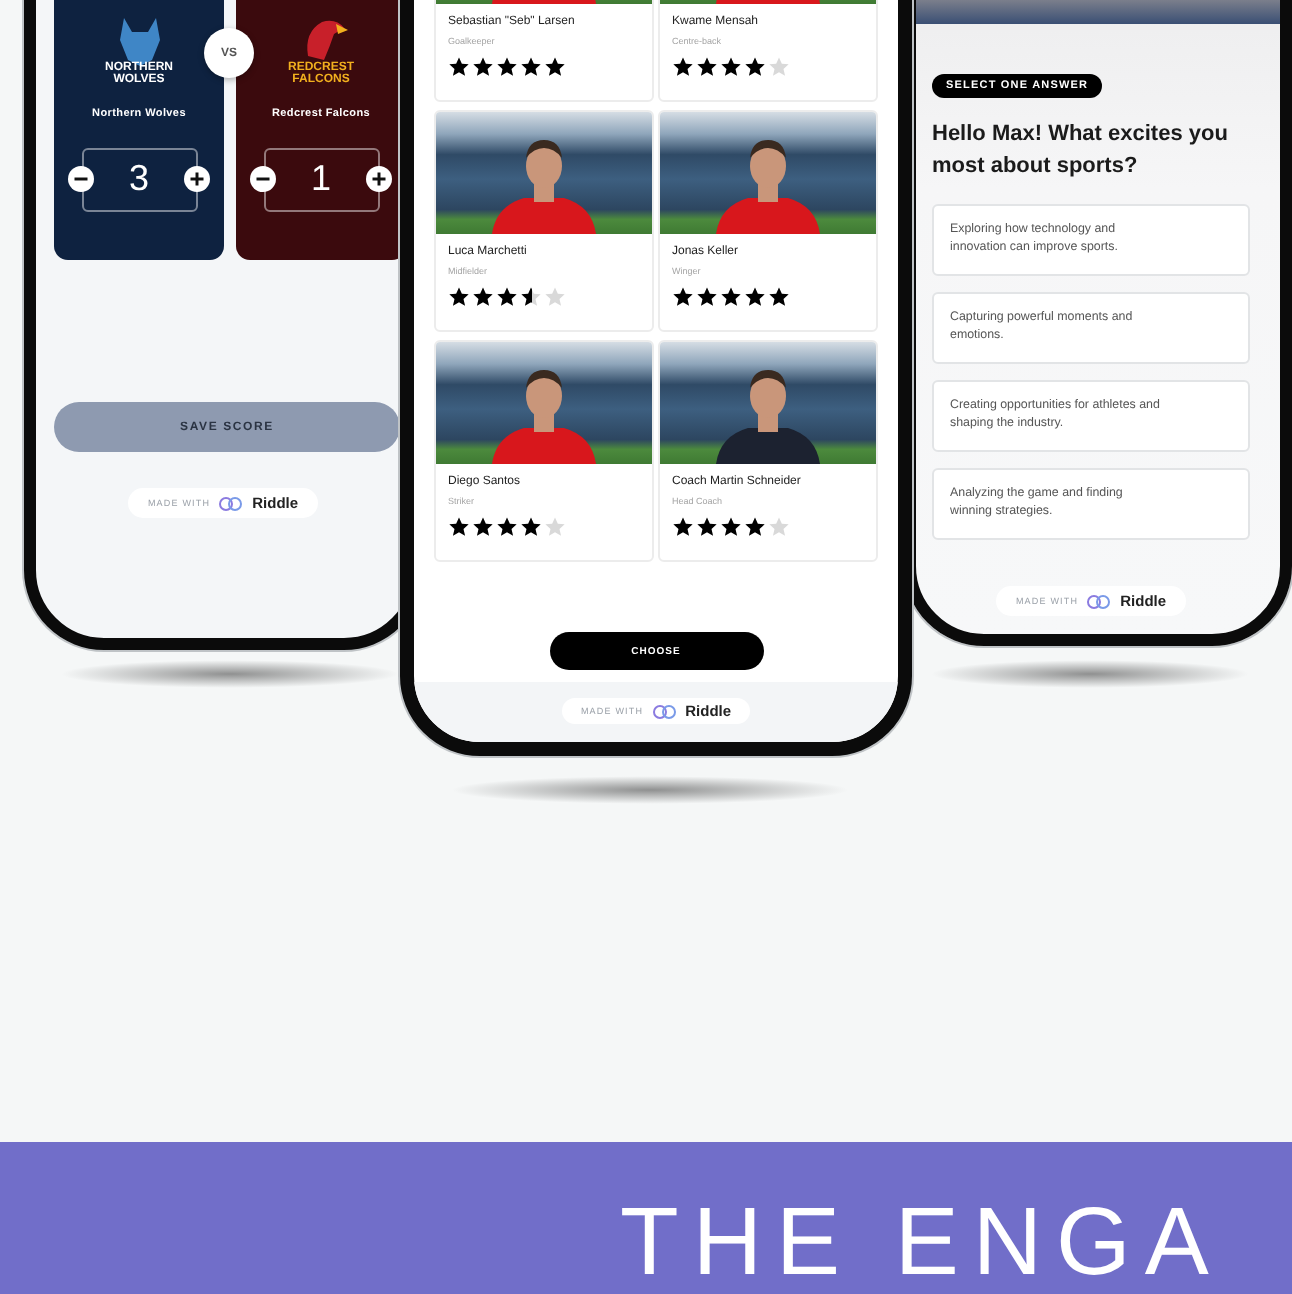 This screenshot has height=1294, width=1292. Describe the element at coordinates (1081, 151) in the screenshot. I see `question-text: Hello Max! What excites you most about sports?` at that location.